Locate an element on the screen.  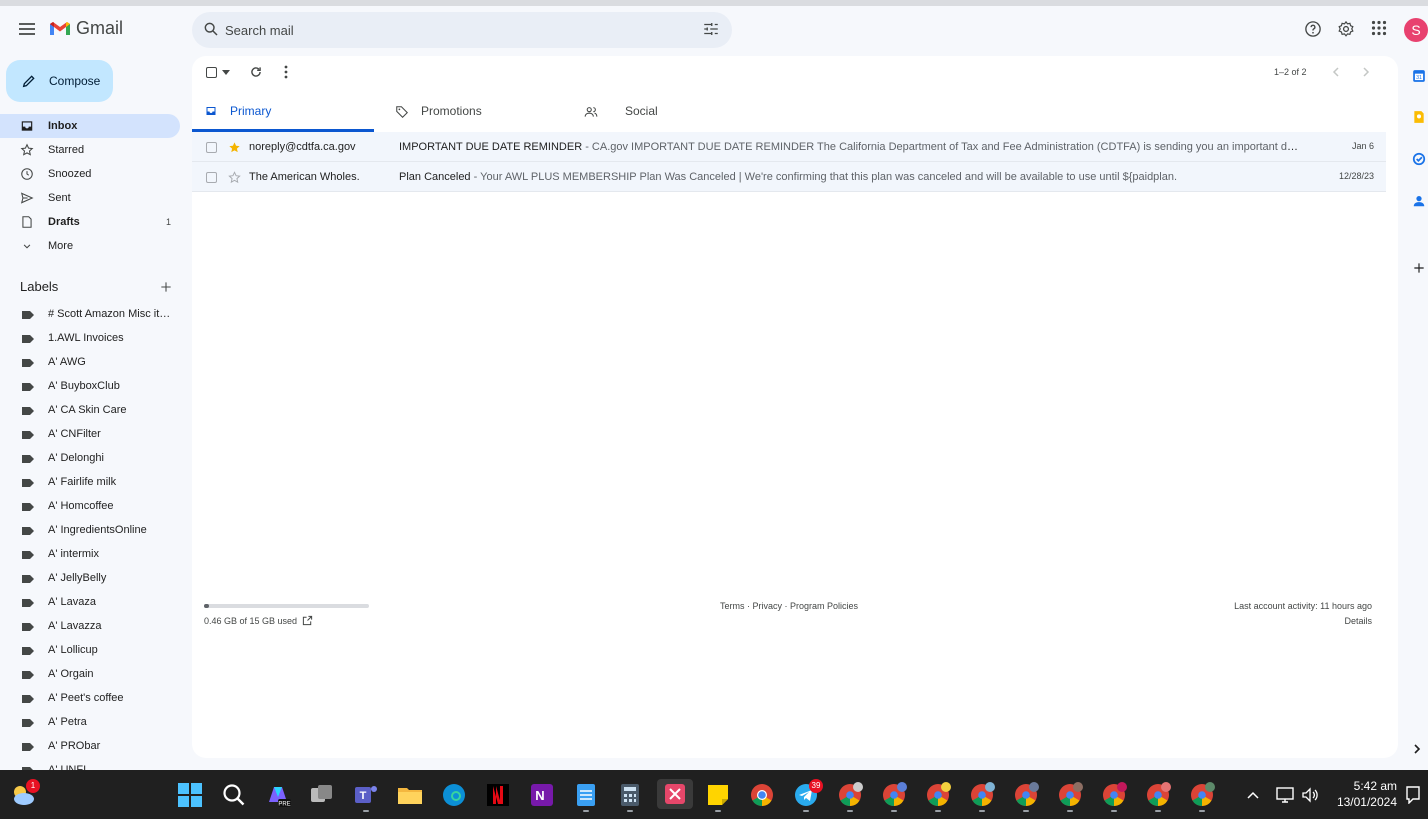
tab-social: Social is located at coordinates (663, 113).